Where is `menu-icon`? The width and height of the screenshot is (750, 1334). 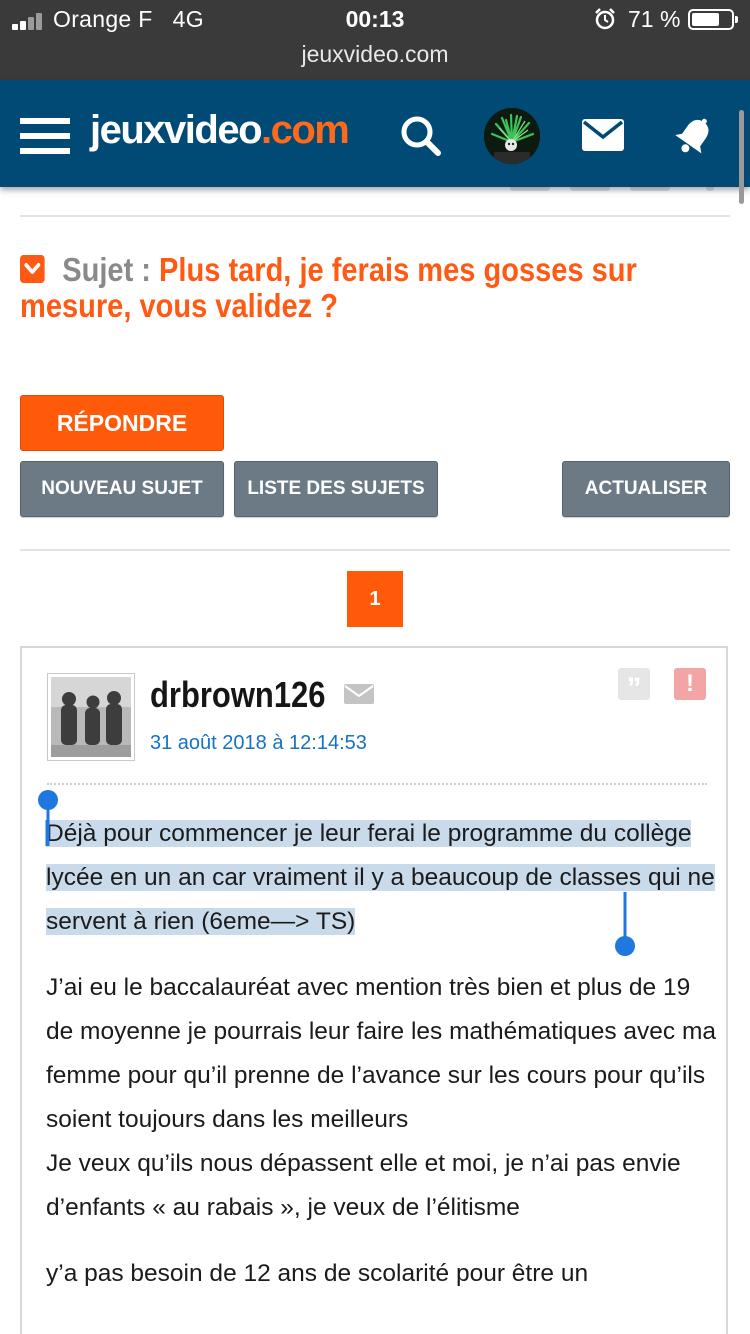 menu-icon is located at coordinates (45, 138).